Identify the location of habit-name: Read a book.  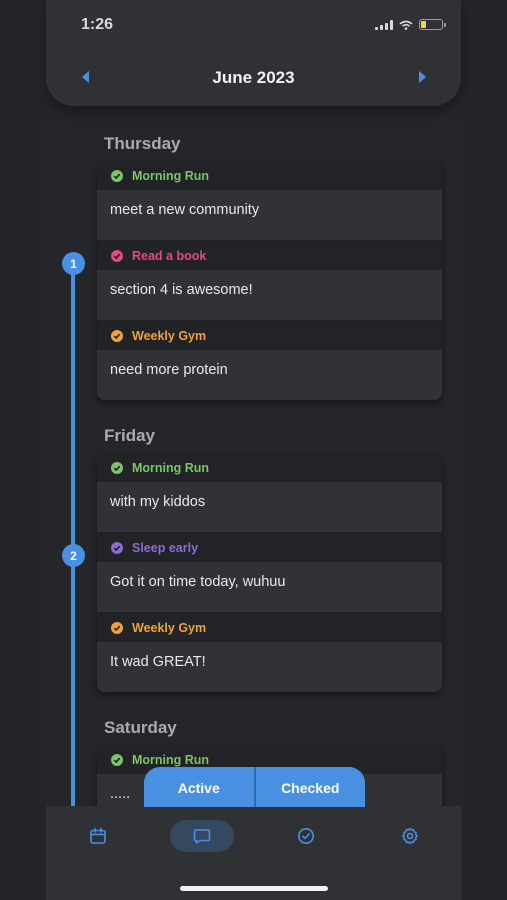
(169, 256).